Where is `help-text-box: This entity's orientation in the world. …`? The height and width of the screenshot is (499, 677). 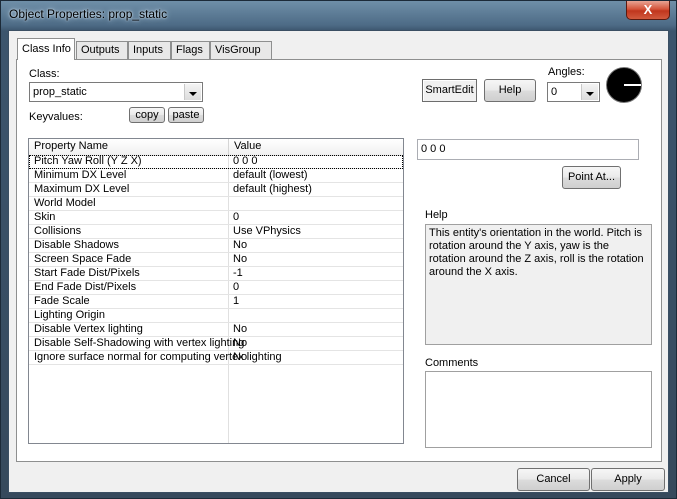 help-text-box: This entity's orientation in the world. … is located at coordinates (538, 284).